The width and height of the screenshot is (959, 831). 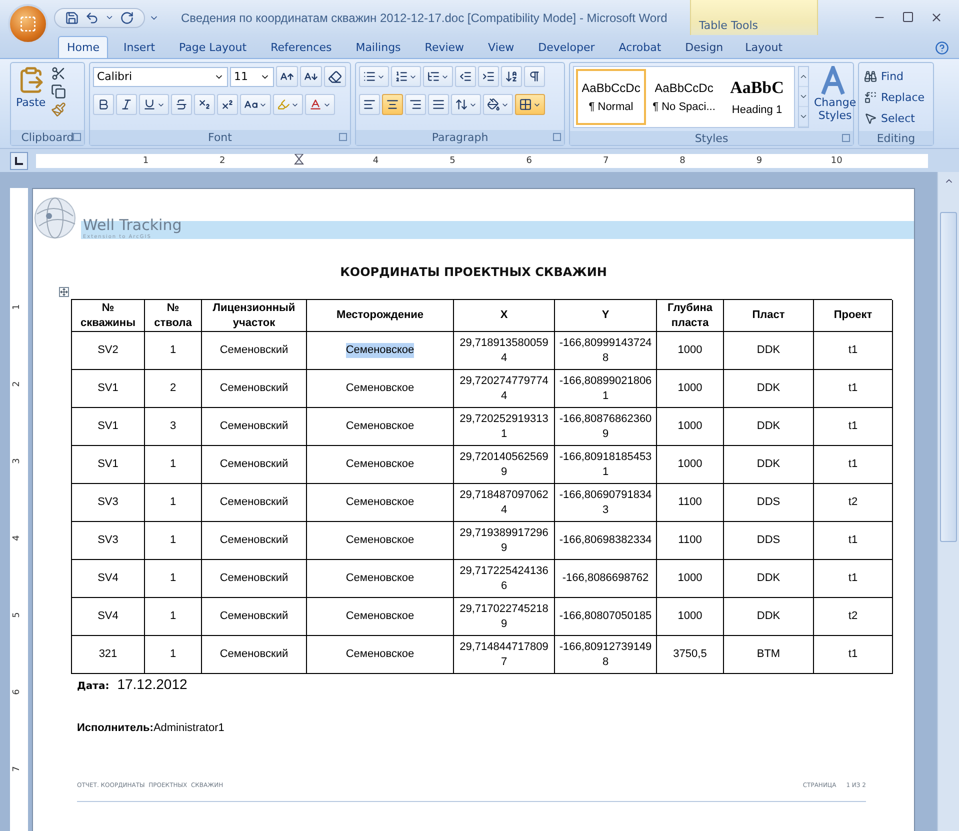 I want to click on office-button, so click(x=28, y=24).